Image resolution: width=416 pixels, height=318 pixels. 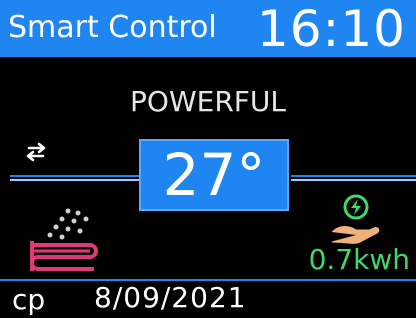 I want to click on swap-arrows-icon, so click(x=36, y=152).